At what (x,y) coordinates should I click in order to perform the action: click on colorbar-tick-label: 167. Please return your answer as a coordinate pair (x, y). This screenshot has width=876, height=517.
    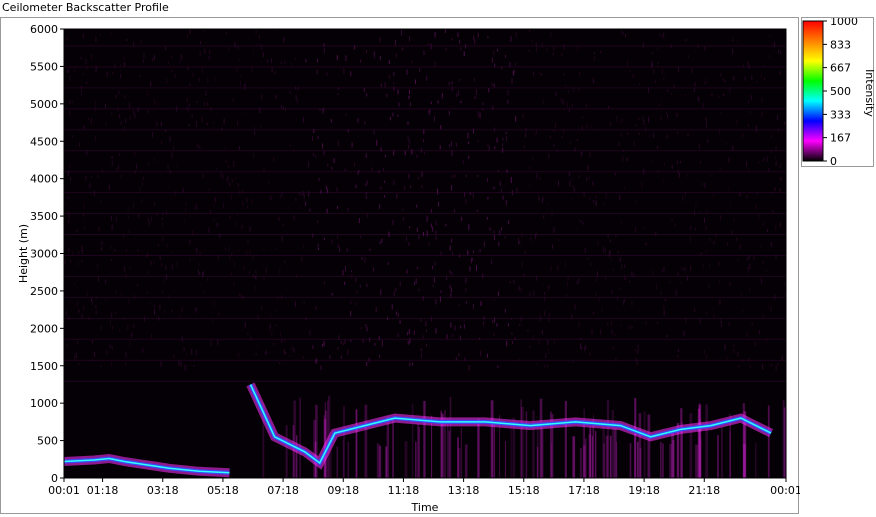
    Looking at the image, I should click on (840, 138).